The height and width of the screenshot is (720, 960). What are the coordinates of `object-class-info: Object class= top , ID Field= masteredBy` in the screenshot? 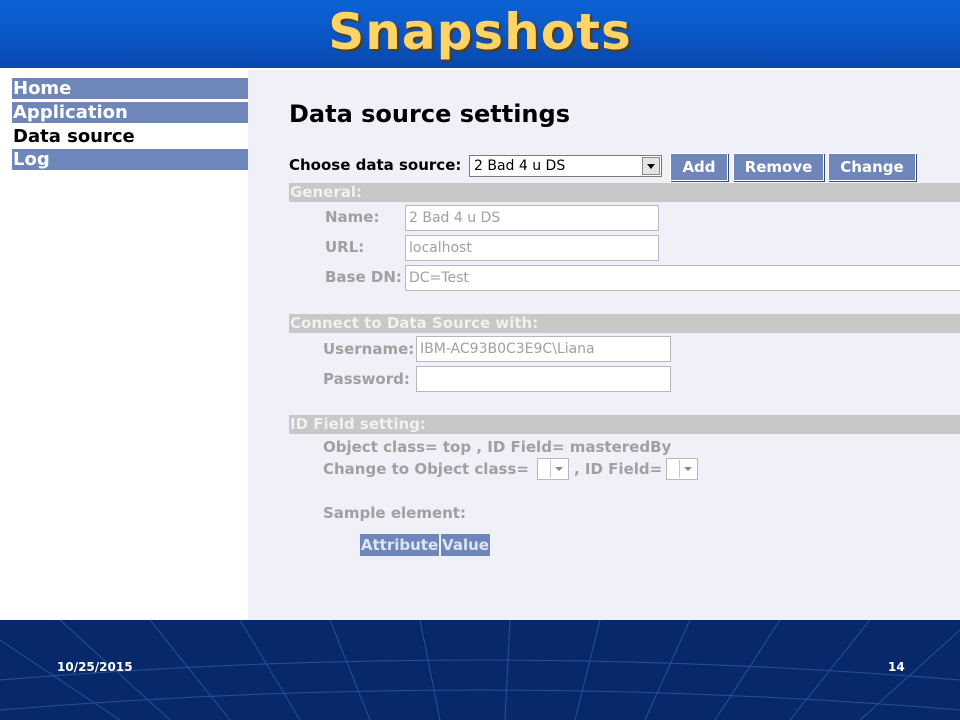 It's located at (497, 447).